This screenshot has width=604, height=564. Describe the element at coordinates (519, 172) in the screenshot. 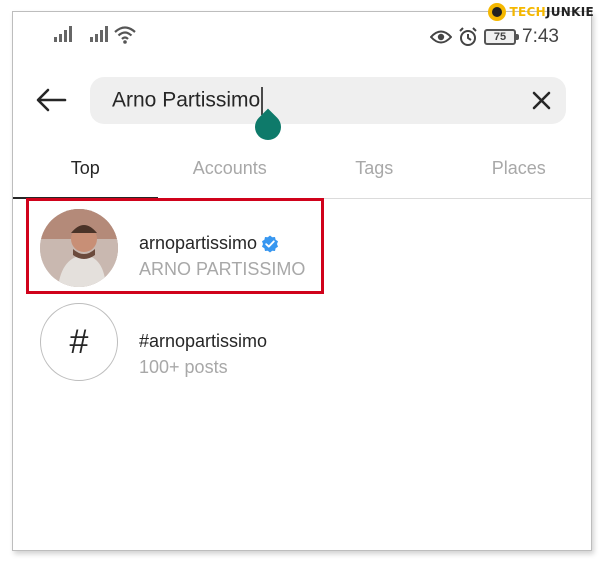

I see `tab-places: Places` at that location.